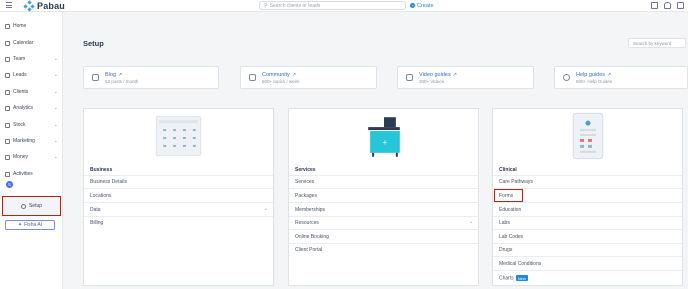 This screenshot has width=688, height=289. Describe the element at coordinates (95, 210) in the screenshot. I see `setup-link-data: Data` at that location.